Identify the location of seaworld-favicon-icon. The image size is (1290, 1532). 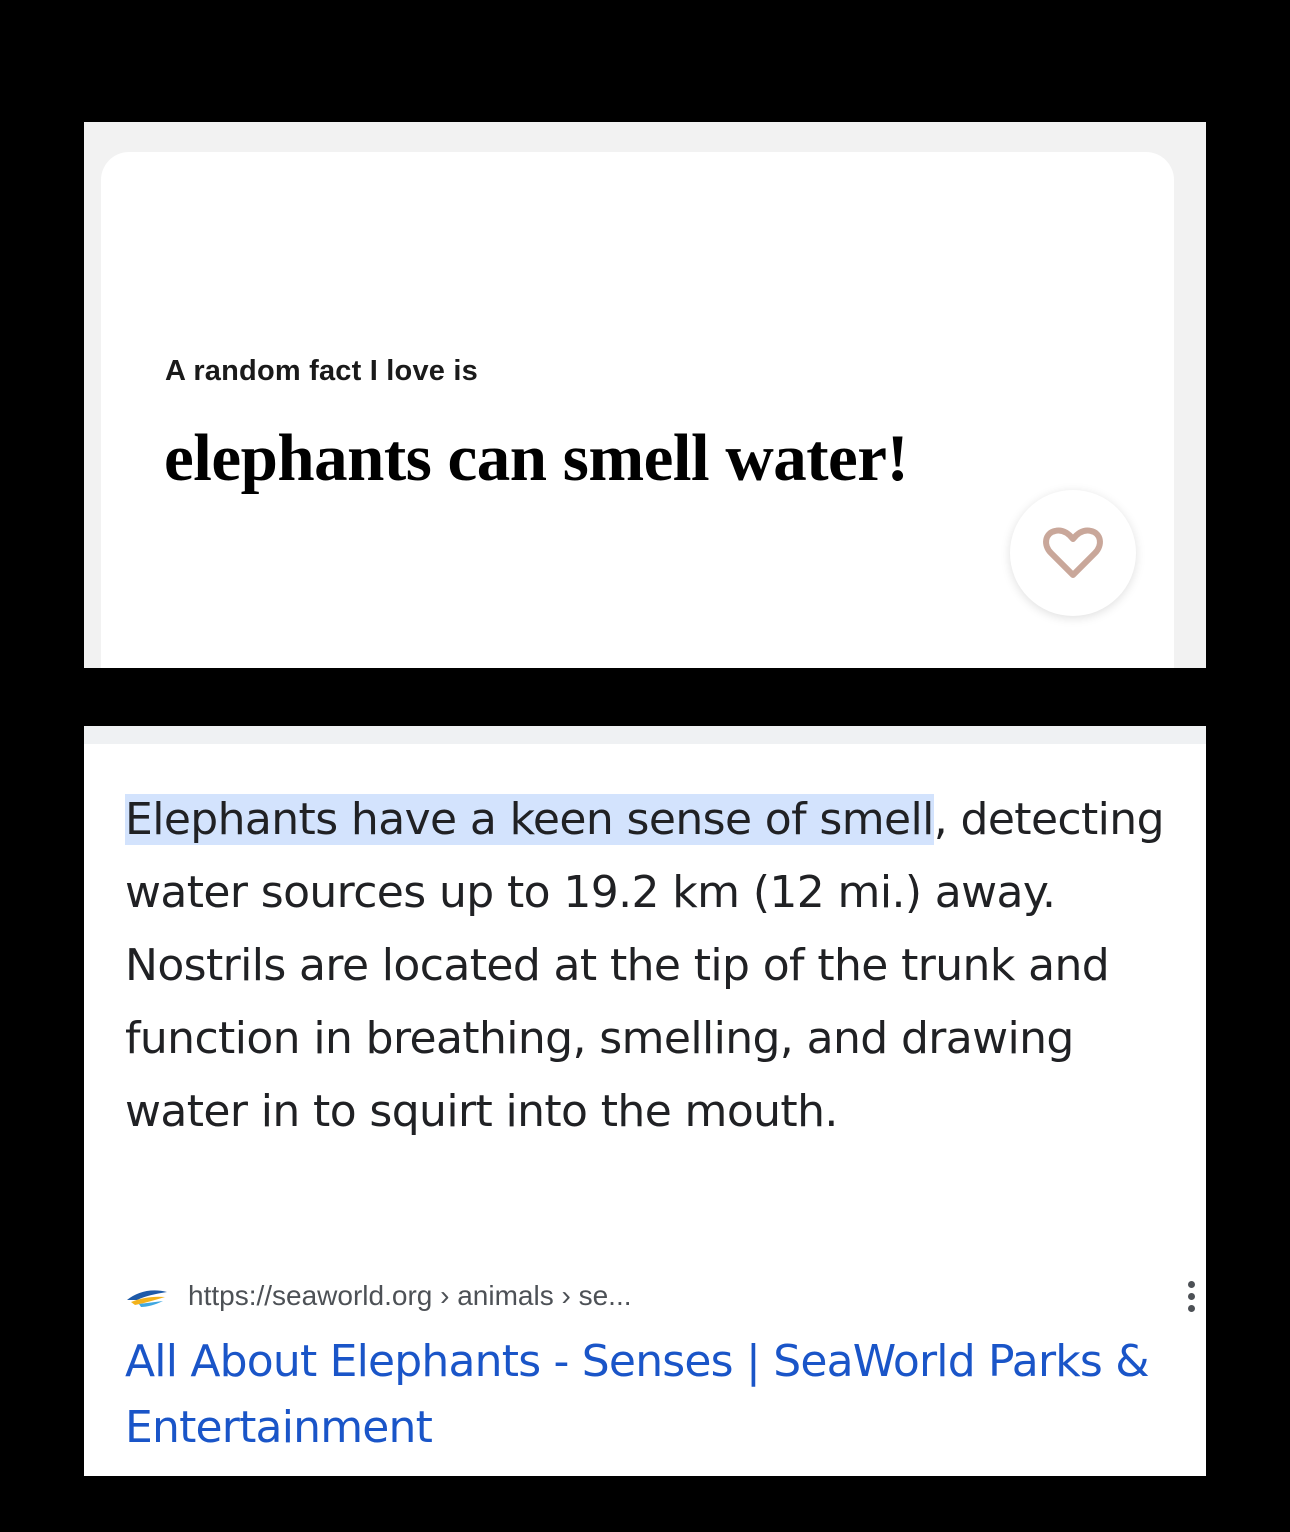
(147, 1298).